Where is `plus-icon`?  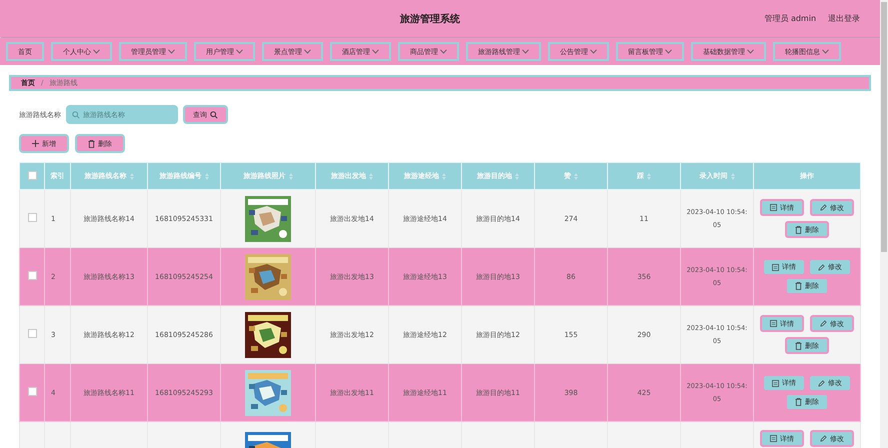 plus-icon is located at coordinates (35, 143).